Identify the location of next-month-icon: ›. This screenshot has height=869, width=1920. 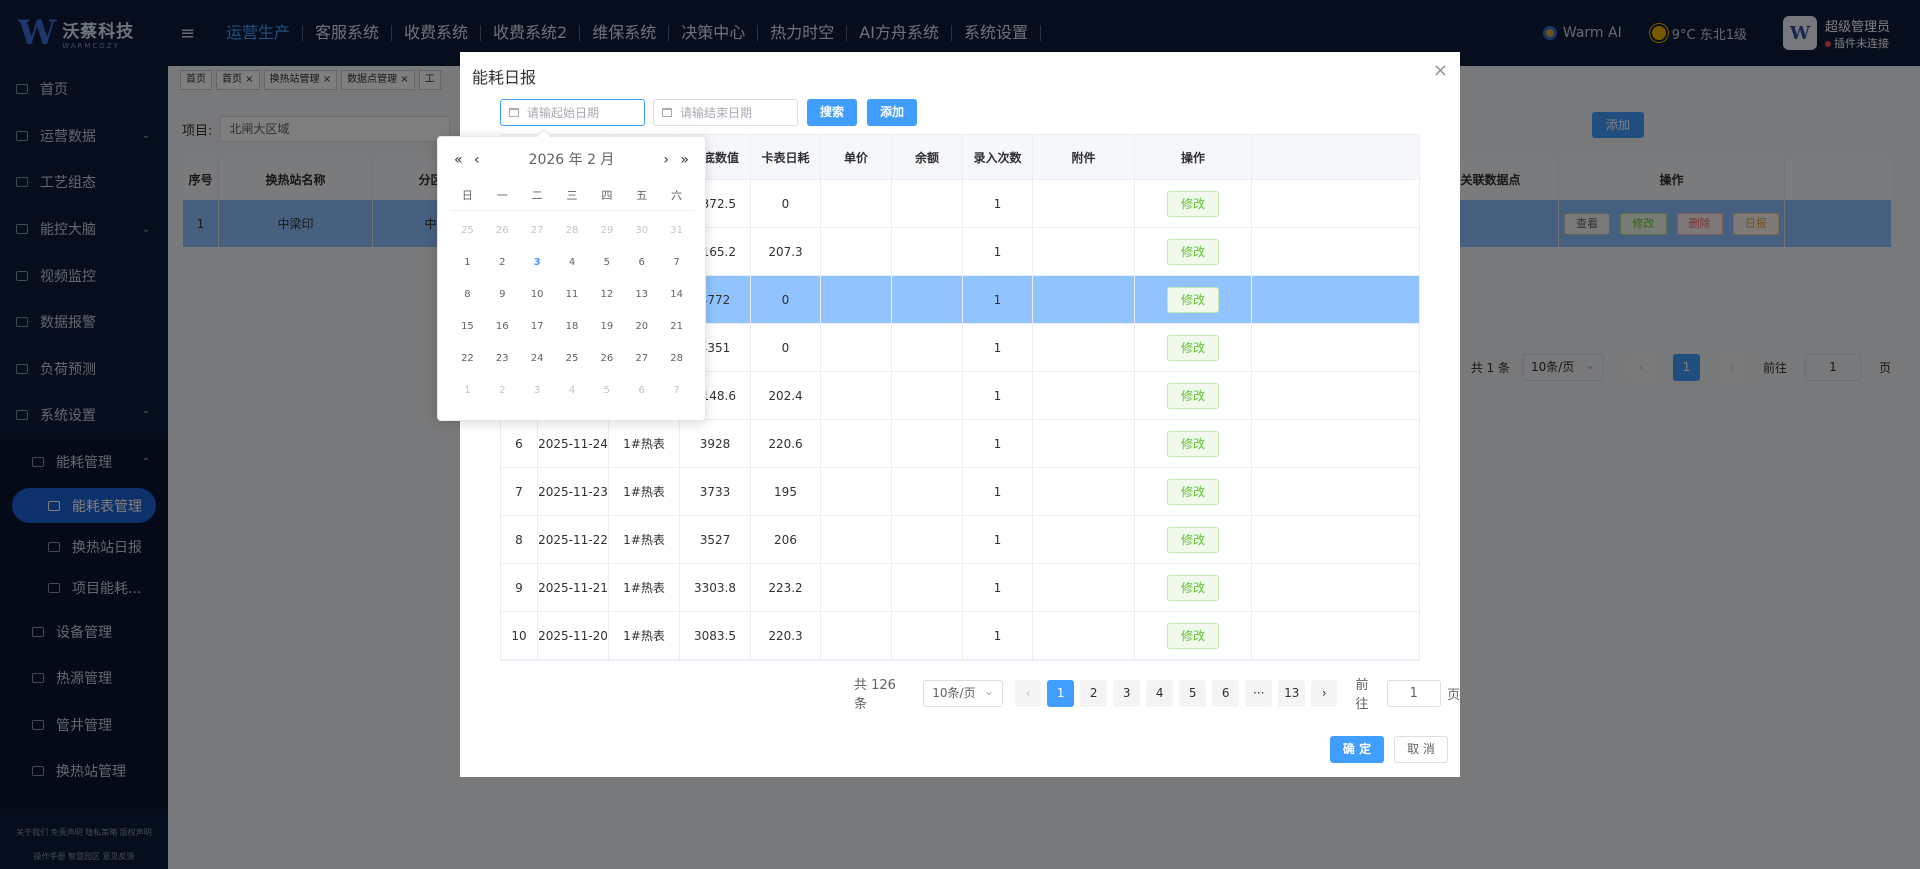
(666, 160).